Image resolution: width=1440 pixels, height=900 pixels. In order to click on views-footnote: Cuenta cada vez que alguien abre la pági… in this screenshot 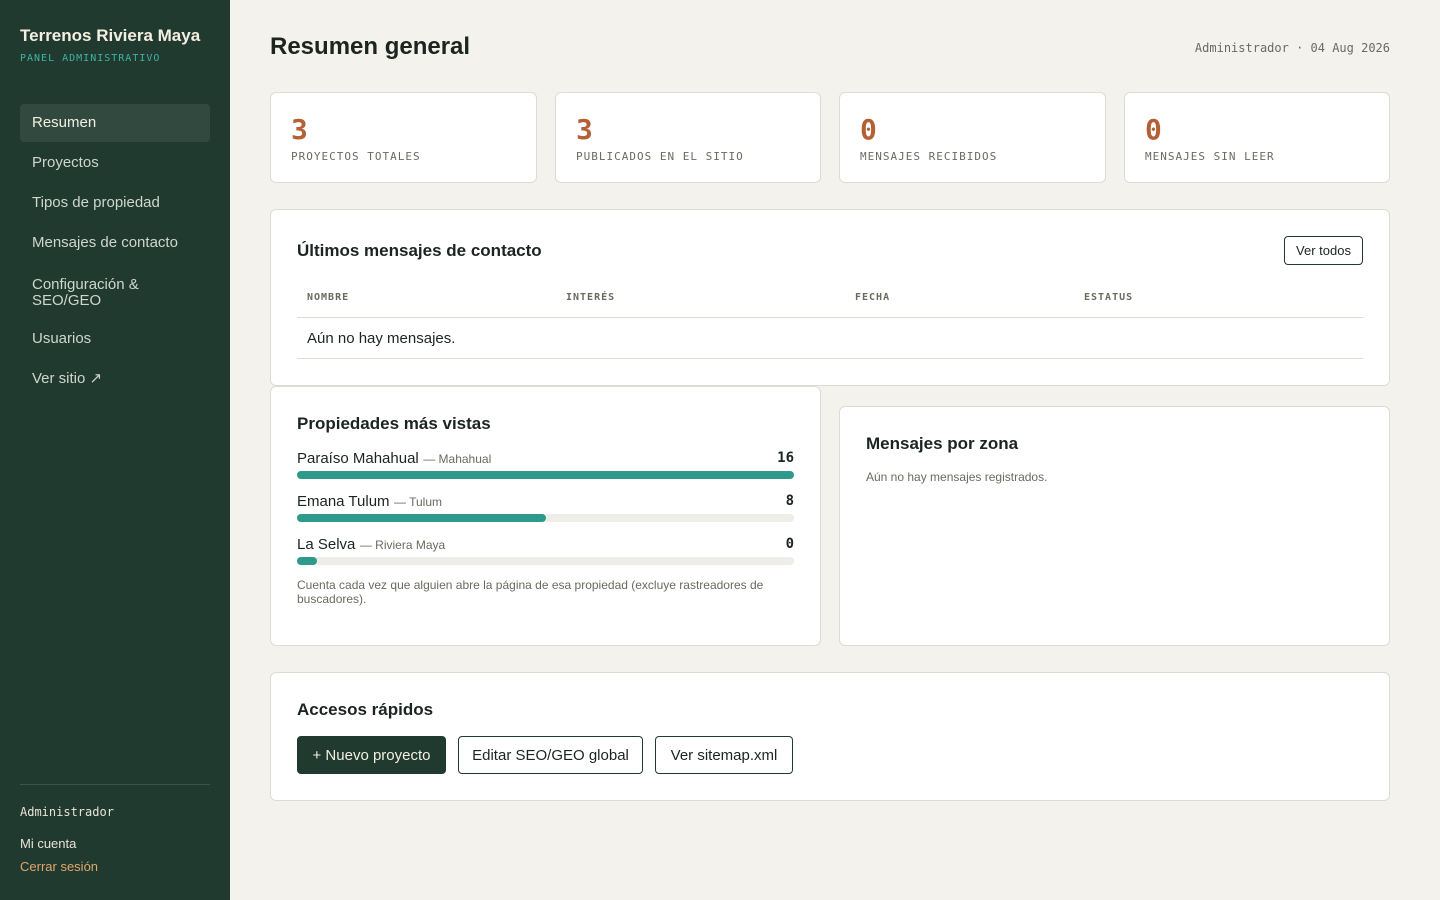, I will do `click(530, 592)`.